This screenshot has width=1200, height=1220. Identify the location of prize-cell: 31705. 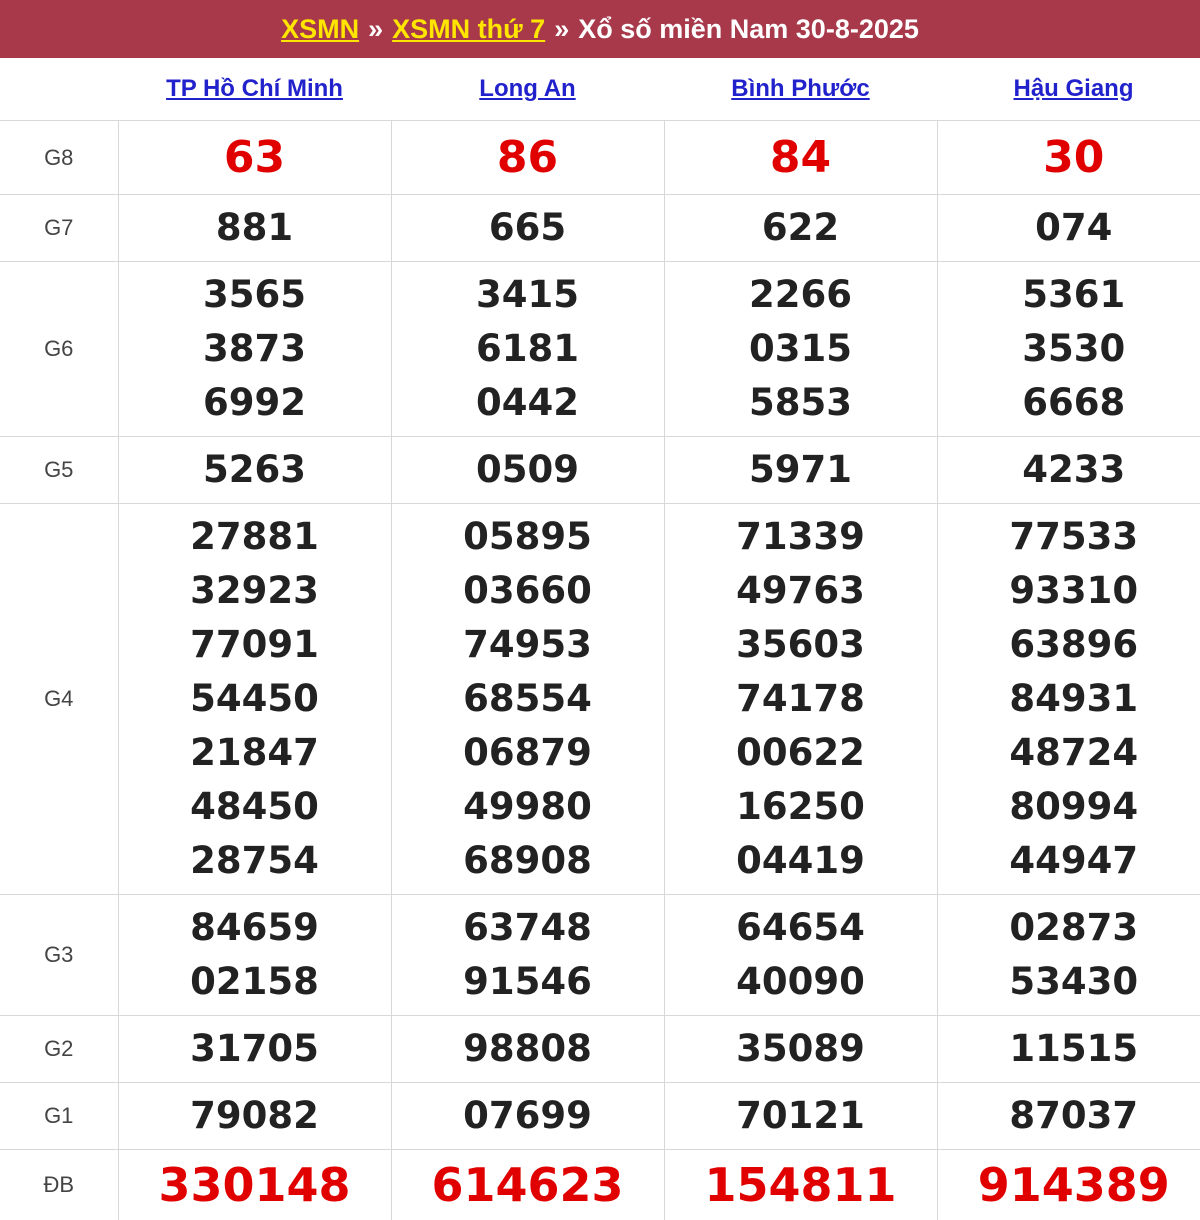
(254, 1049).